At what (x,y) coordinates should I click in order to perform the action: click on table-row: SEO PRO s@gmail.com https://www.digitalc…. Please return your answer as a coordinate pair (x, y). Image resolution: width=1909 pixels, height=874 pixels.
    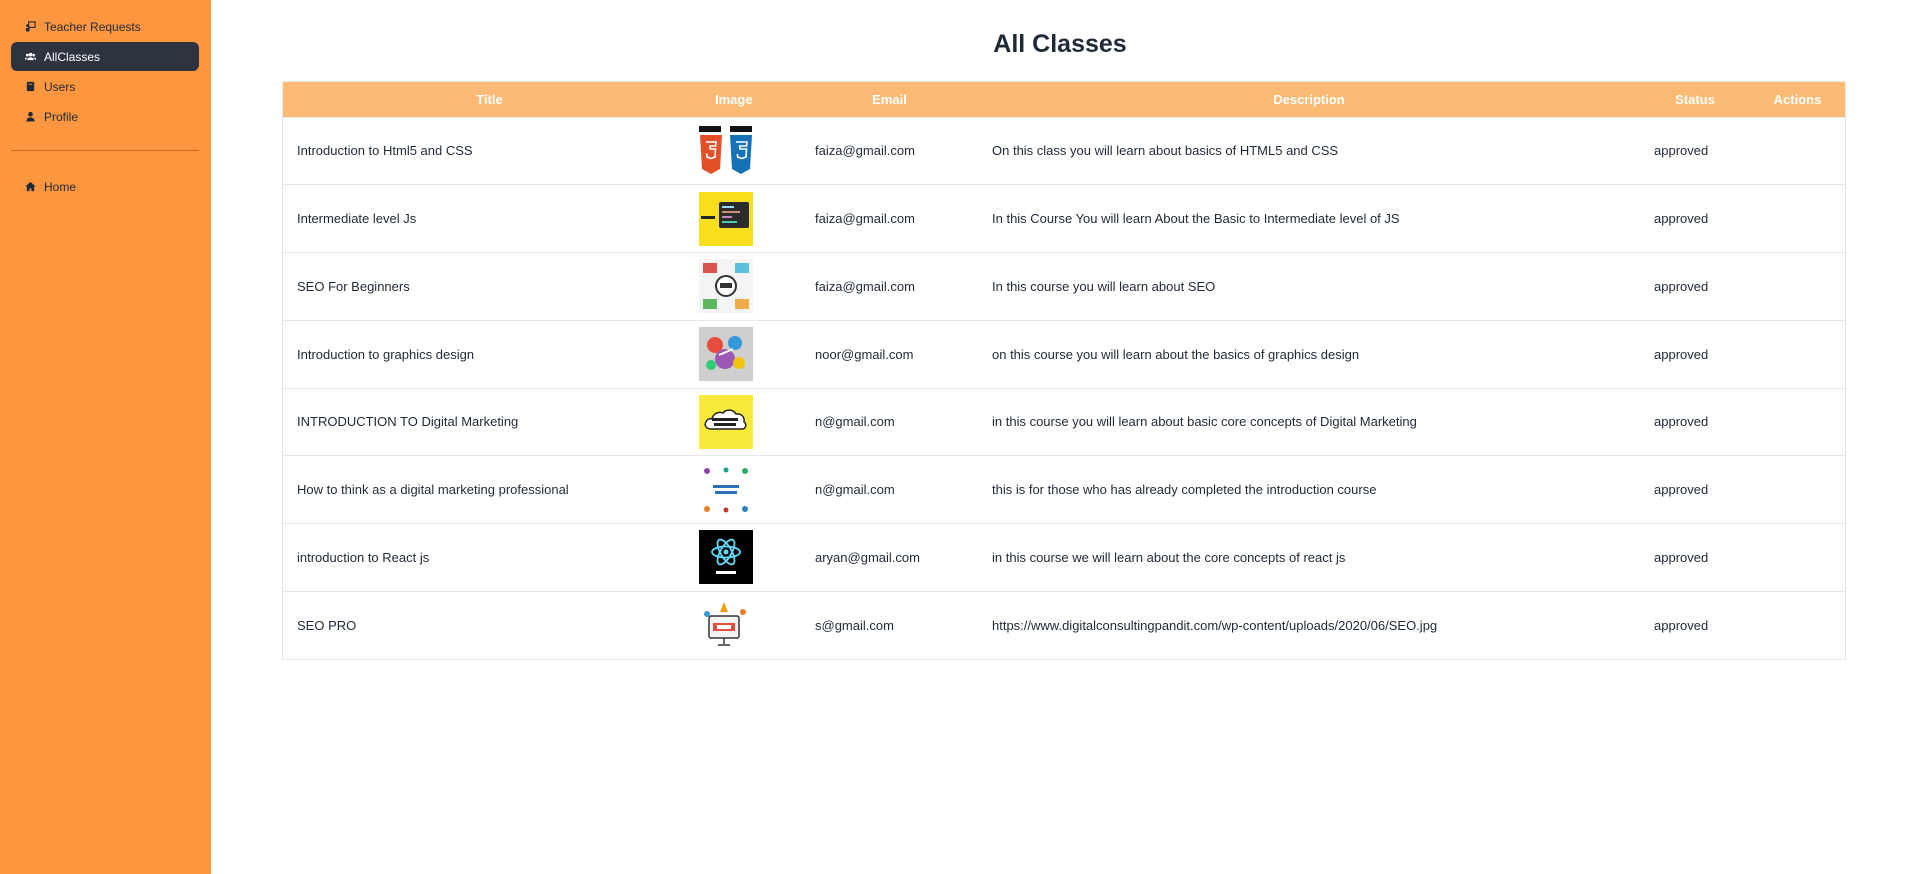
    Looking at the image, I should click on (1064, 625).